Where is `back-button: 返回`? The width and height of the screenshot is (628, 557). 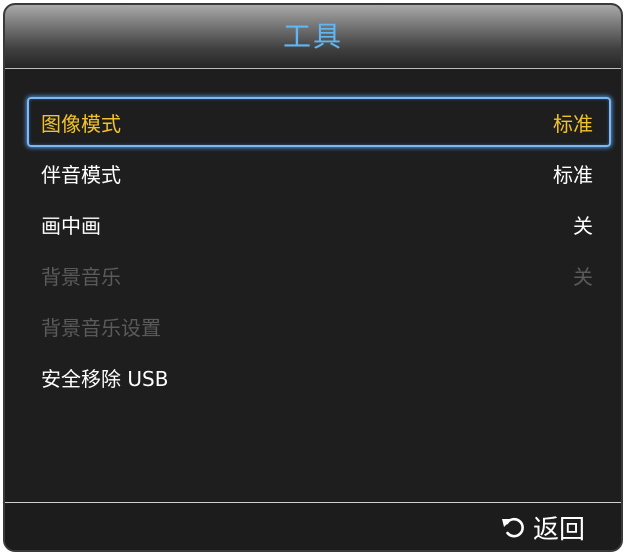
back-button: 返回 is located at coordinates (543, 527).